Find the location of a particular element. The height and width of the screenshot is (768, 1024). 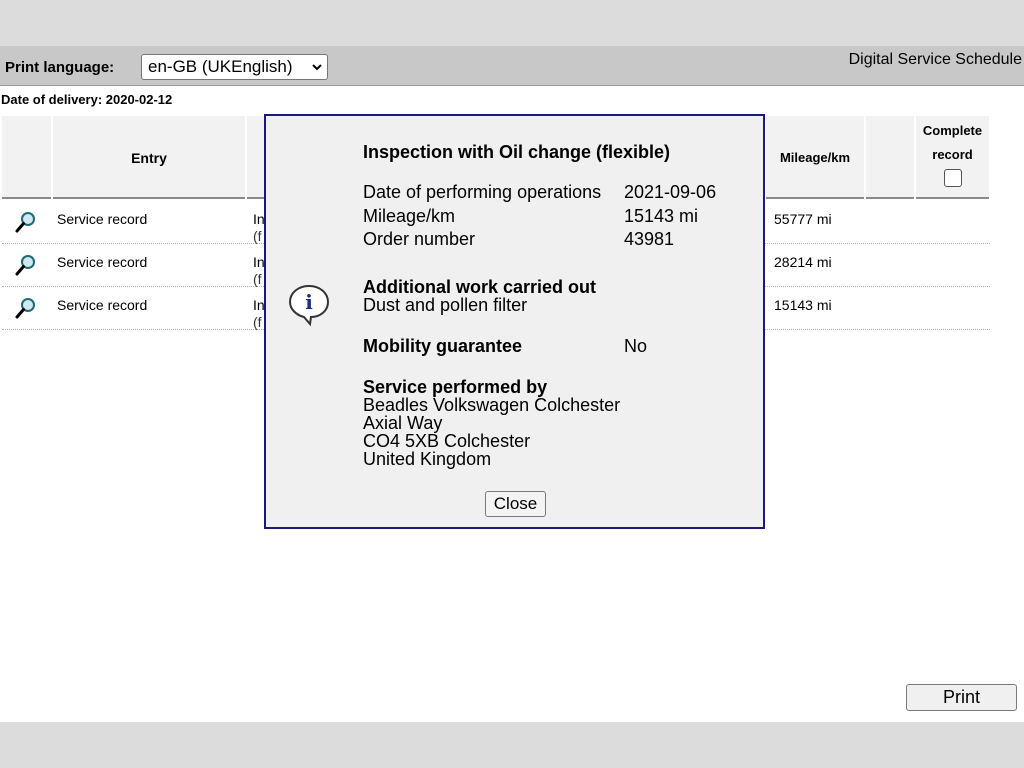

field-value: 2021-09-06 is located at coordinates (670, 192).